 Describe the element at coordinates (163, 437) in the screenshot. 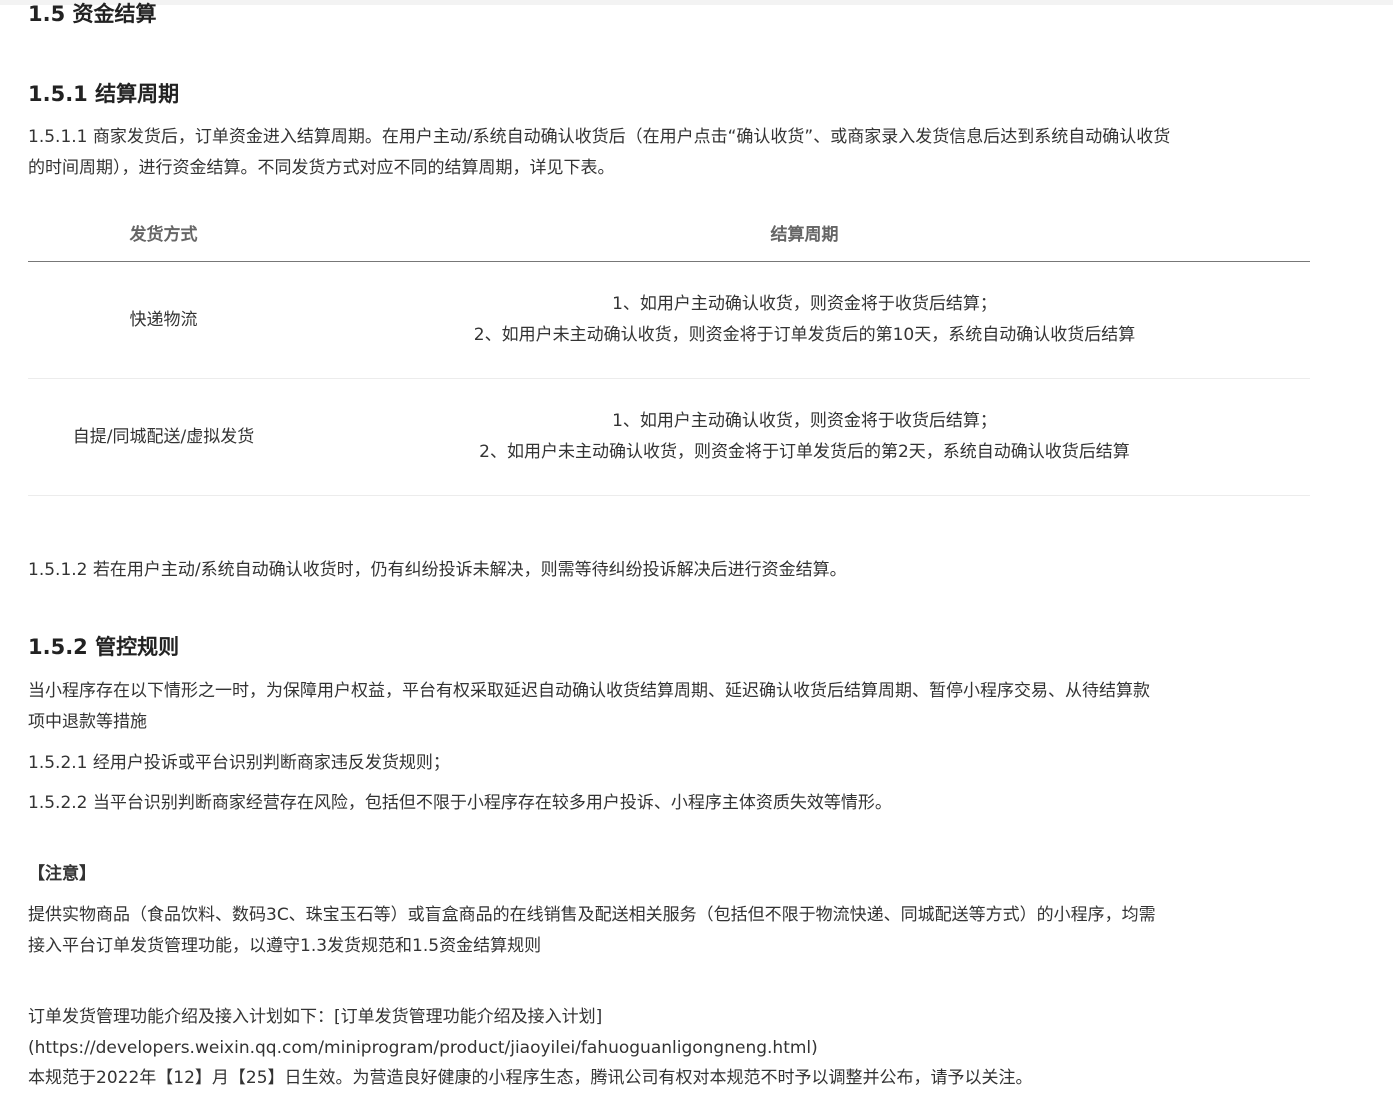

I see `table-cell-method: 自提/同城配送/虚拟发货` at that location.